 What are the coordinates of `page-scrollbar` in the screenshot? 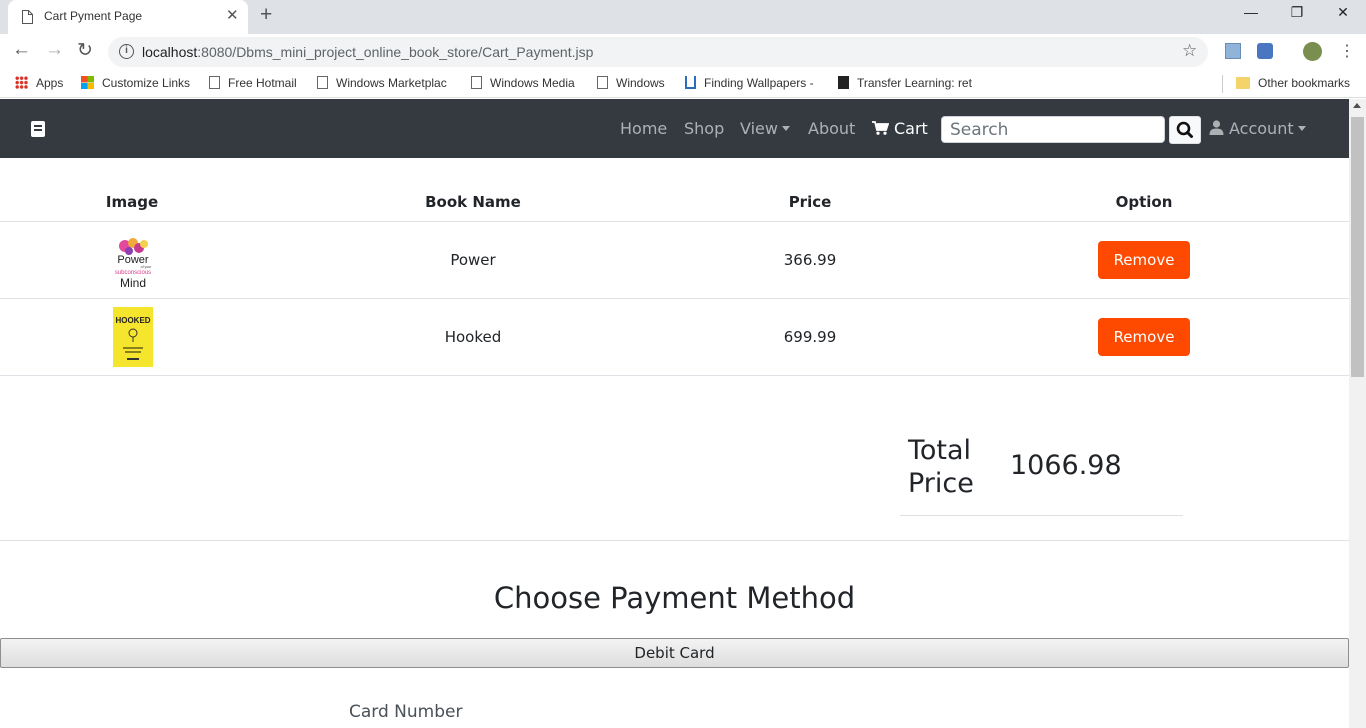 It's located at (1357, 413).